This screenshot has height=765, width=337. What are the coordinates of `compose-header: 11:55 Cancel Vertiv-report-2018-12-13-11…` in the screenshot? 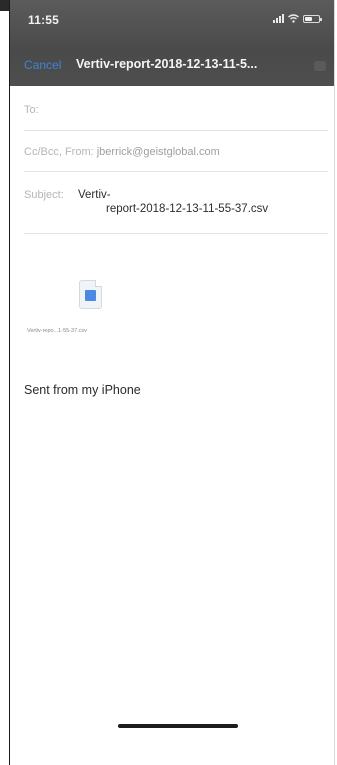 It's located at (172, 43).